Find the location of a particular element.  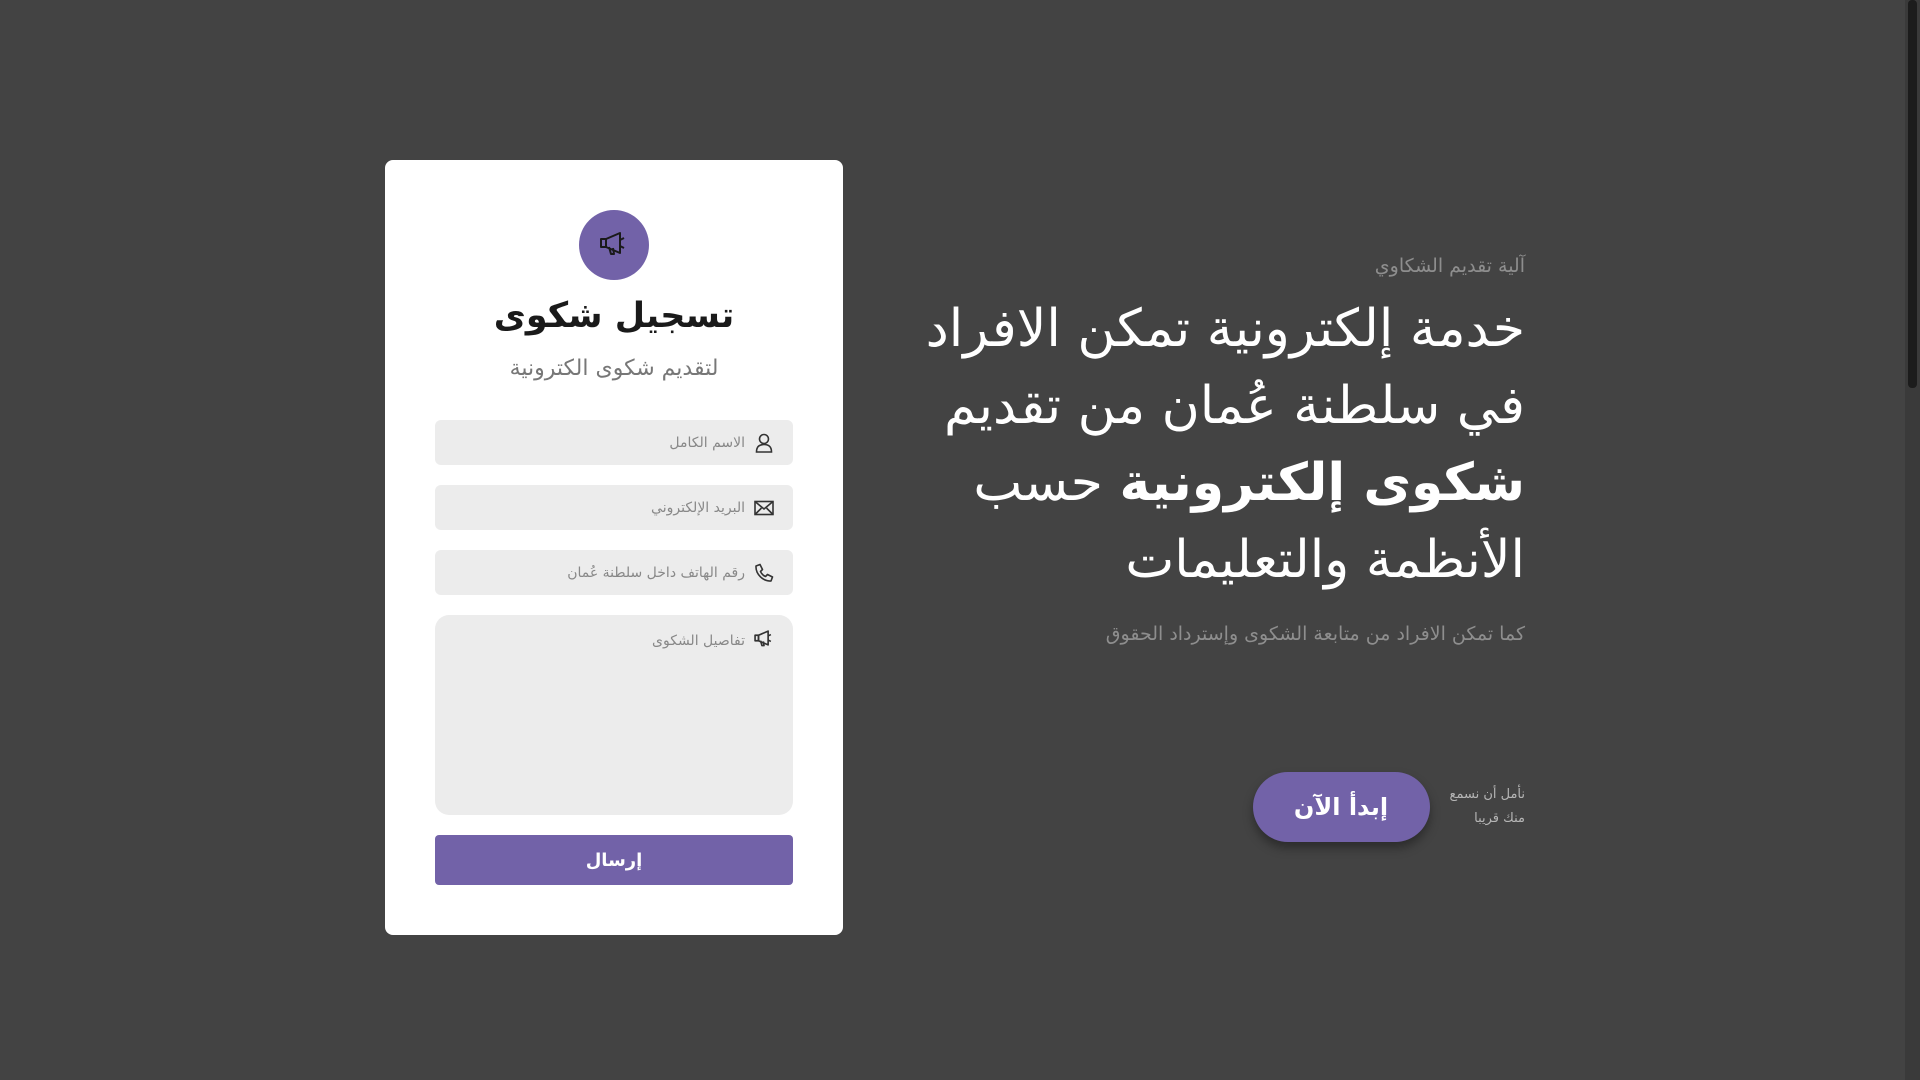

phone-icon is located at coordinates (764, 573).